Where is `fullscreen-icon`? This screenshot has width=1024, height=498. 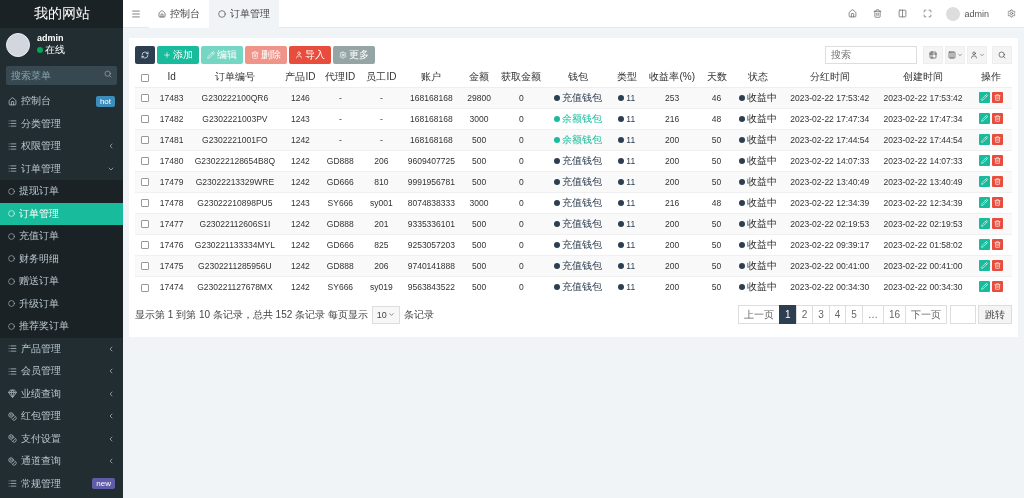
fullscreen-icon is located at coordinates (928, 13).